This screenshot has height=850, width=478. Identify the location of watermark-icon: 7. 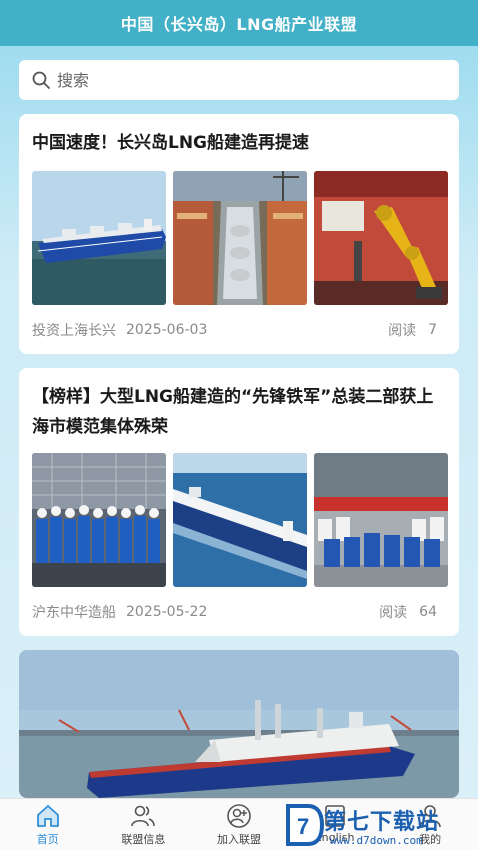
(305, 825).